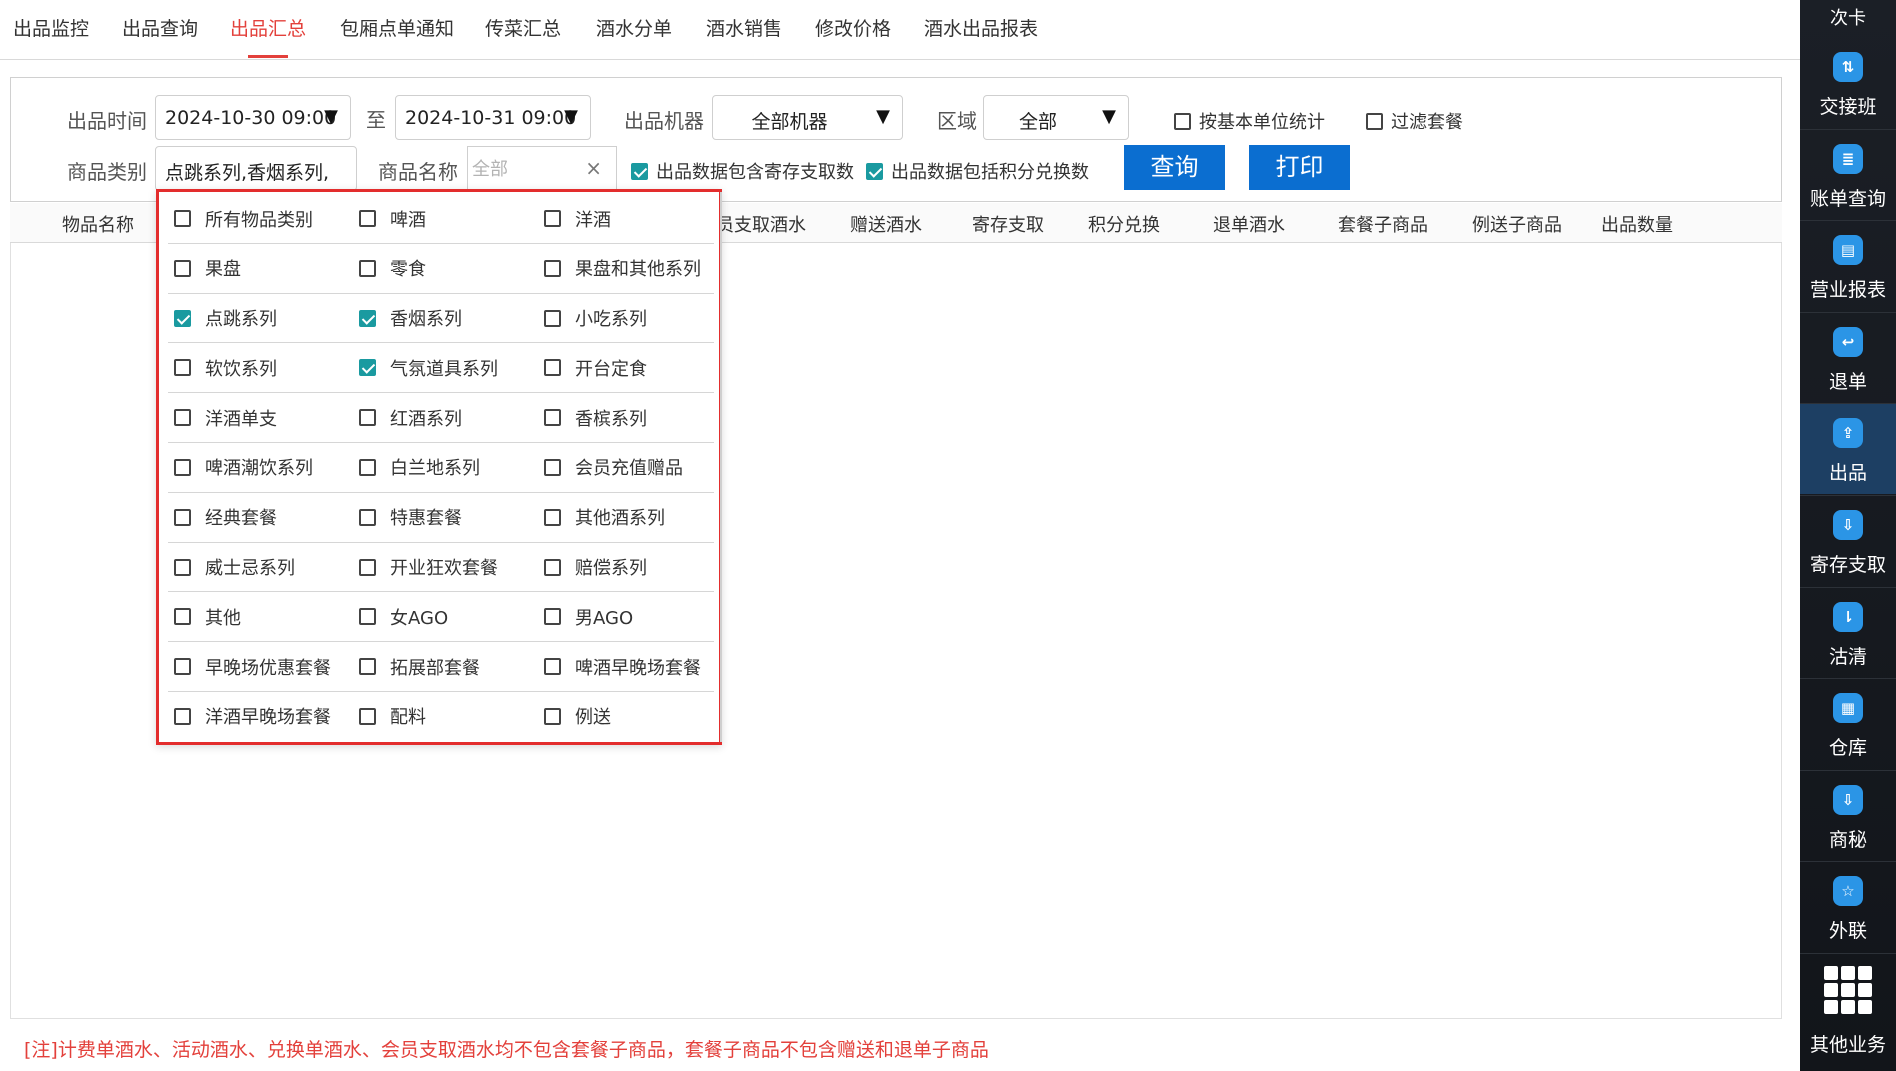 Image resolution: width=1896 pixels, height=1071 pixels. What do you see at coordinates (1848, 633) in the screenshot?
I see `sidebar-item: ⇂ 沽清` at bounding box center [1848, 633].